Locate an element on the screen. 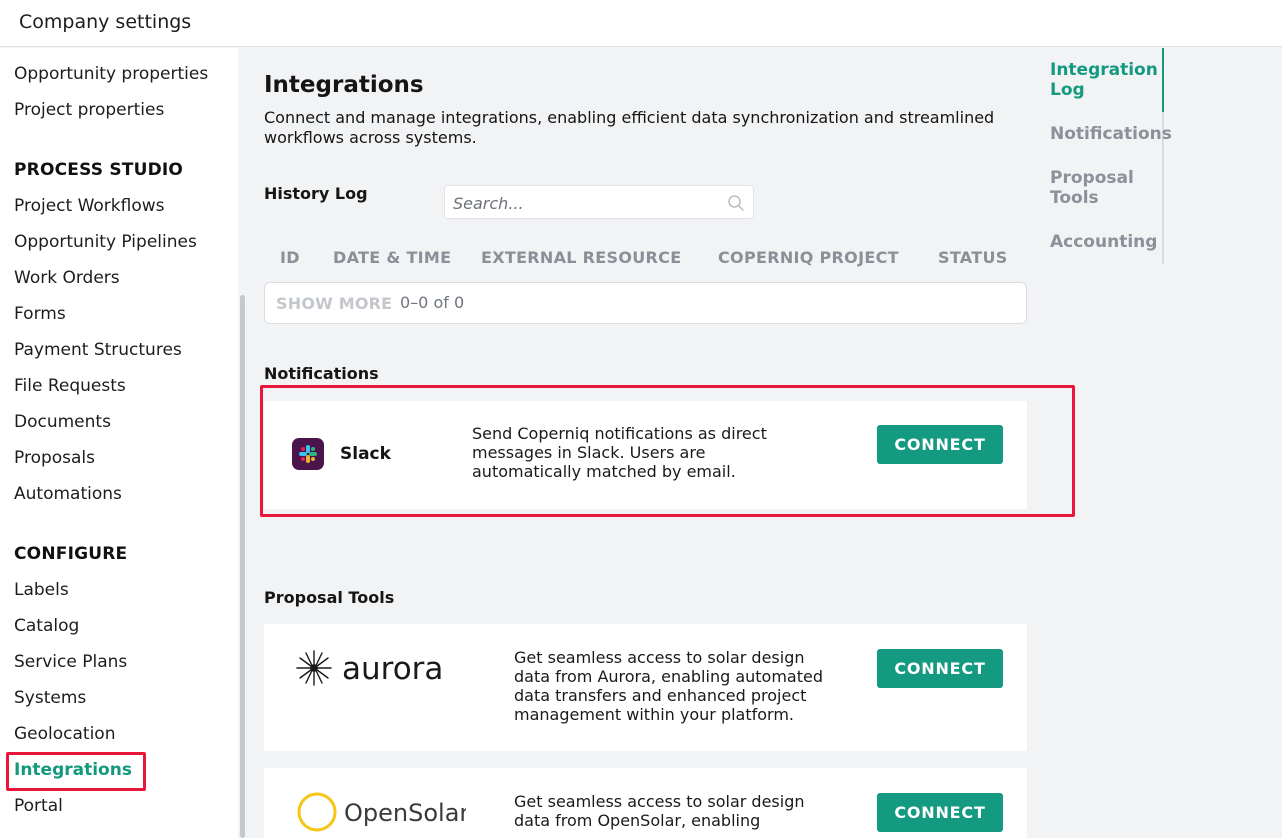  sidebar-item-geolocation: Geolocation is located at coordinates (65, 734).